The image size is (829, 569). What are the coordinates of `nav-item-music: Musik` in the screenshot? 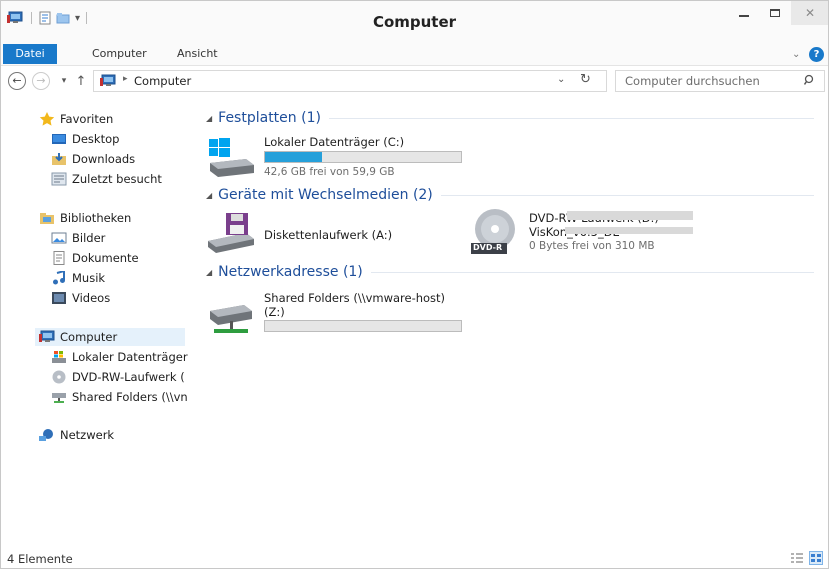 It's located at (78, 278).